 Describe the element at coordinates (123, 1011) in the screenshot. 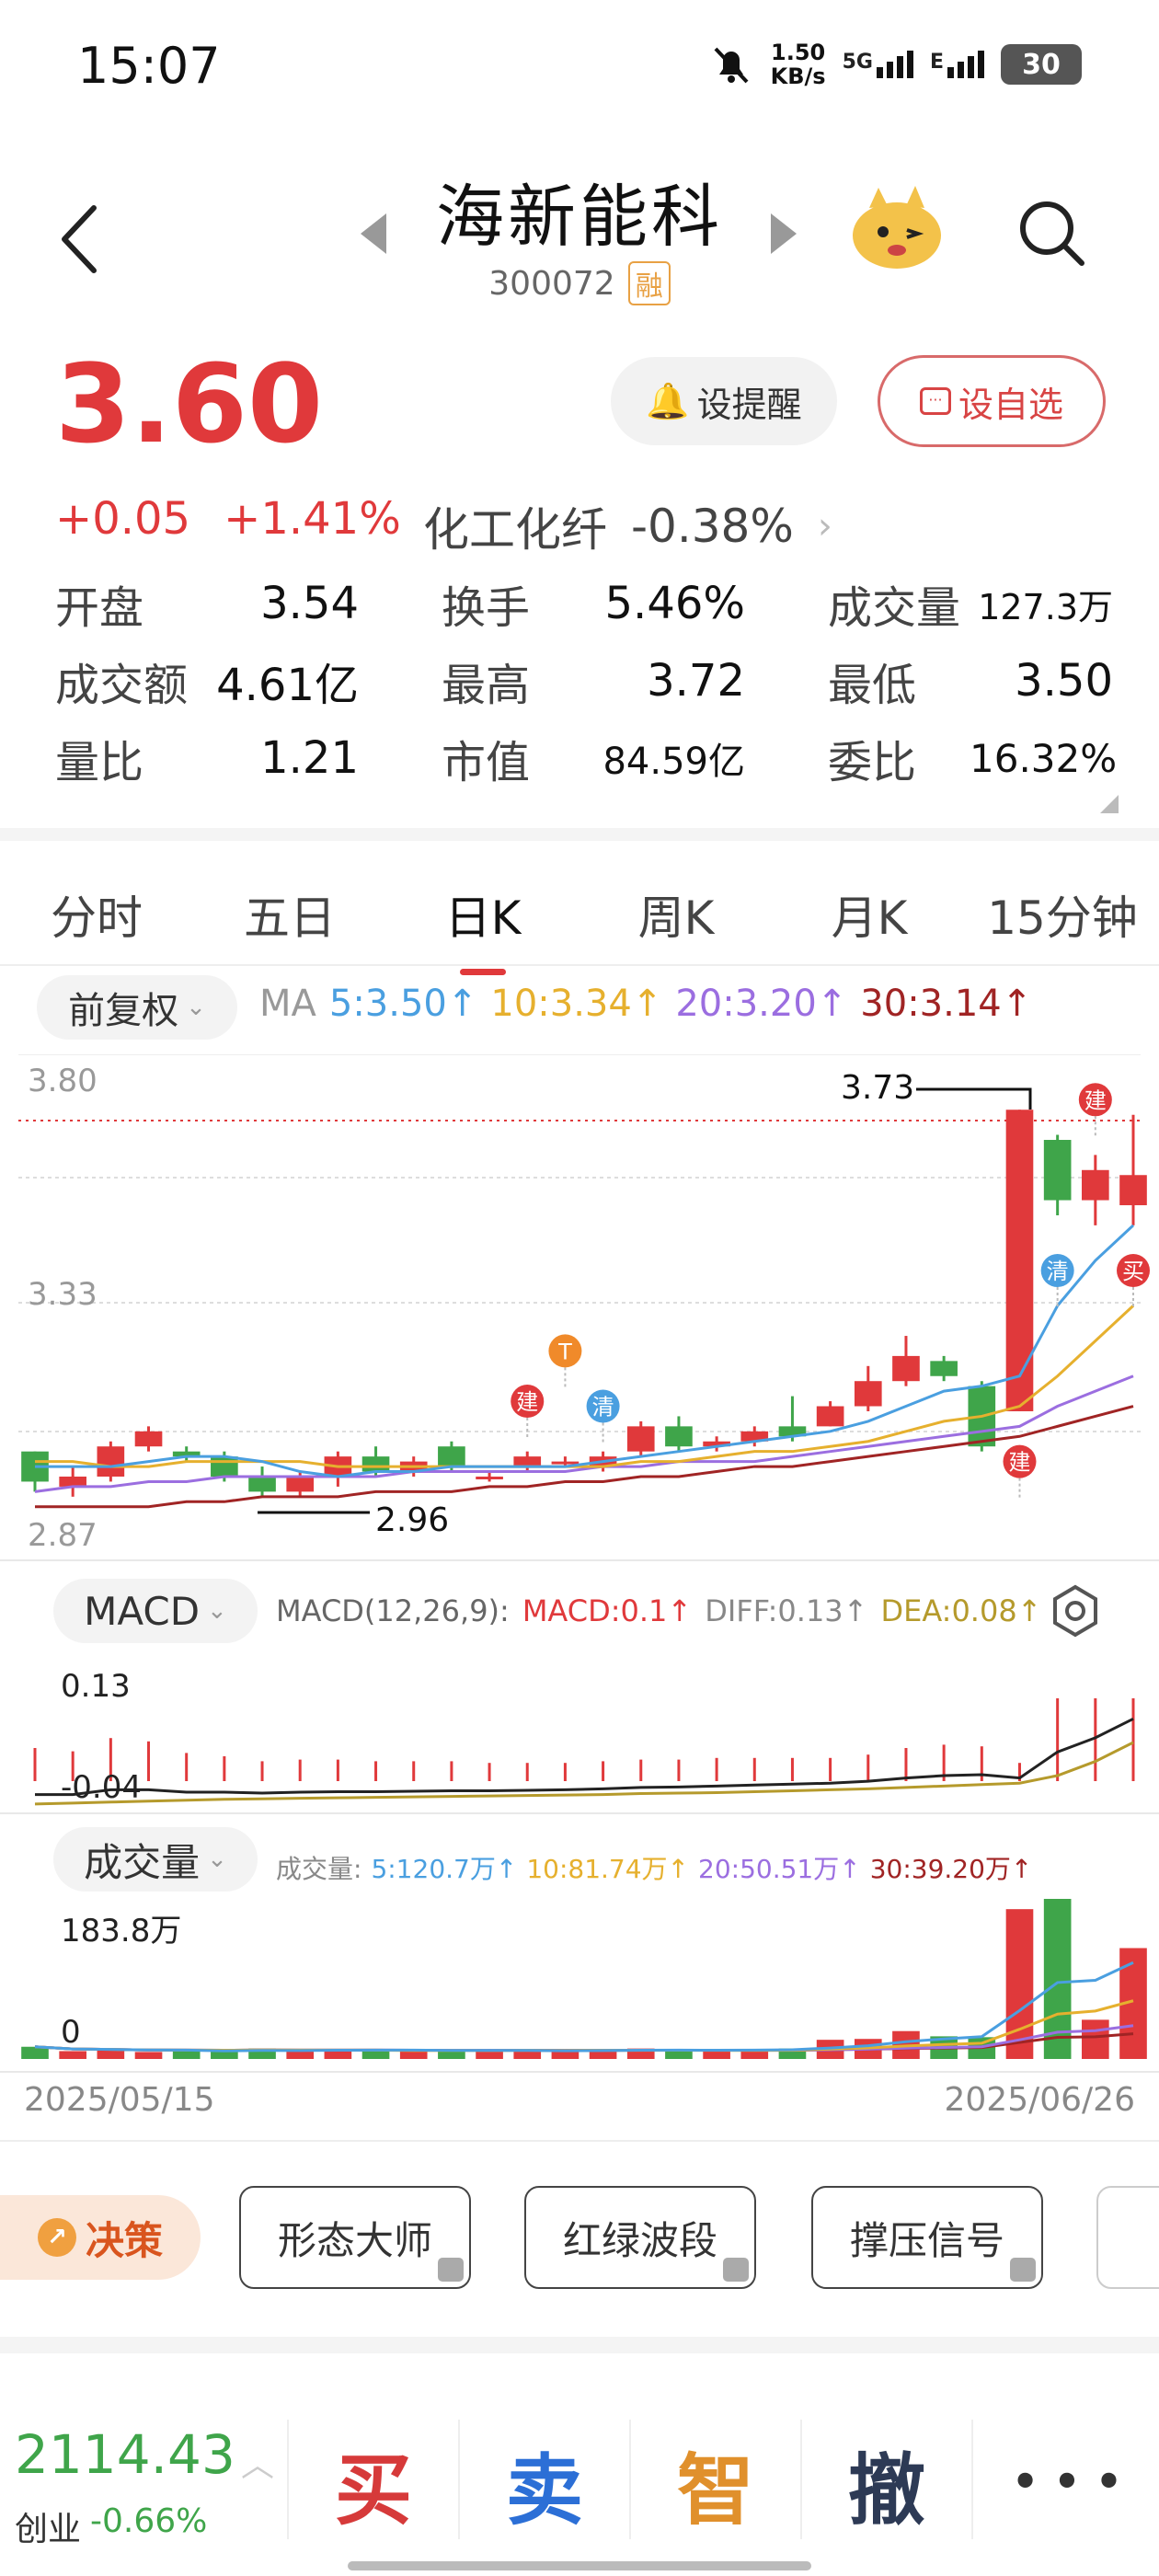

I see `adjust-label: 前复权` at that location.